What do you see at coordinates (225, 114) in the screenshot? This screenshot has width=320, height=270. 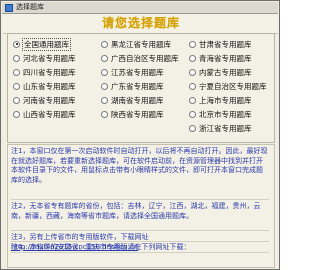 I see `radio-label: 北京市专用题库` at bounding box center [225, 114].